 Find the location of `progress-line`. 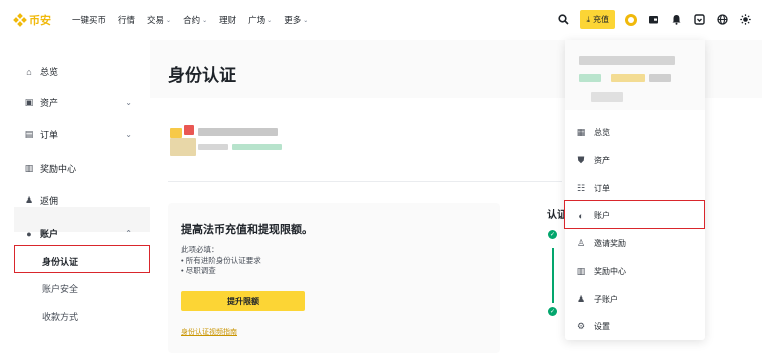

progress-line is located at coordinates (553, 275).